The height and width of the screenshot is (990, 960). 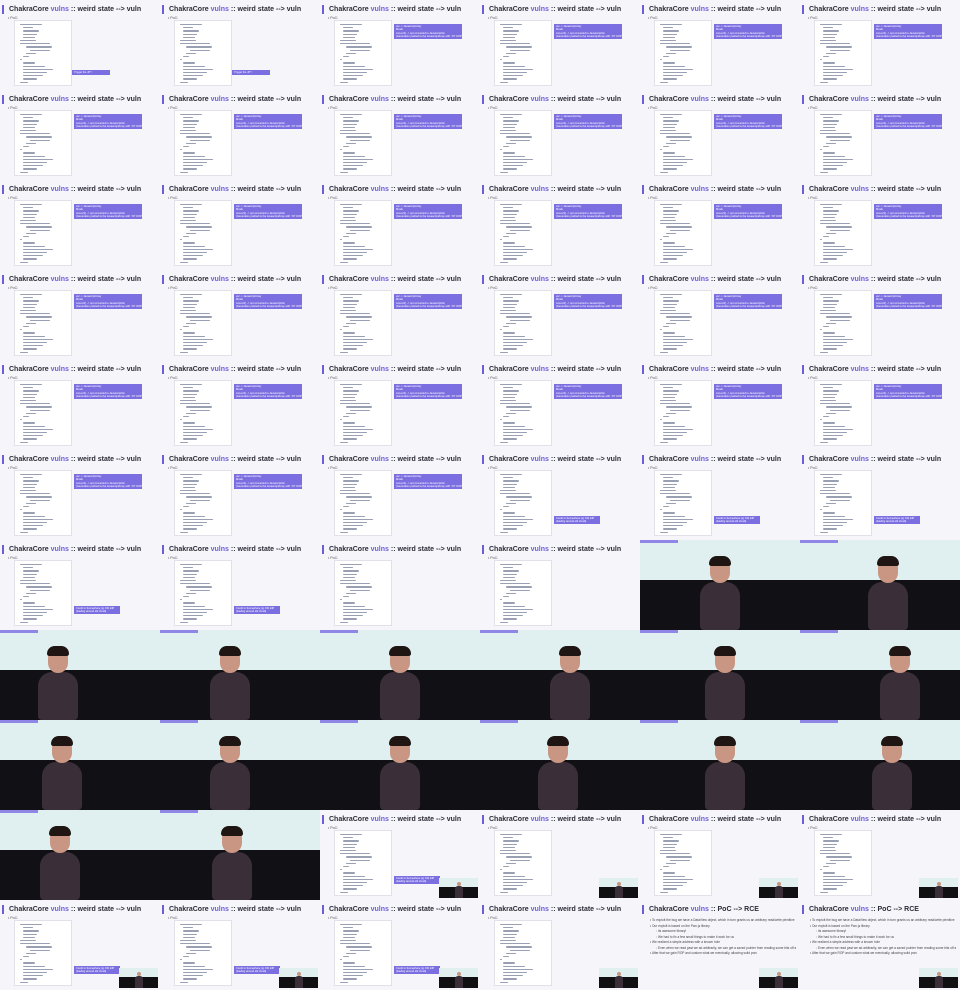 What do you see at coordinates (58, 683) in the screenshot?
I see `speaker` at bounding box center [58, 683].